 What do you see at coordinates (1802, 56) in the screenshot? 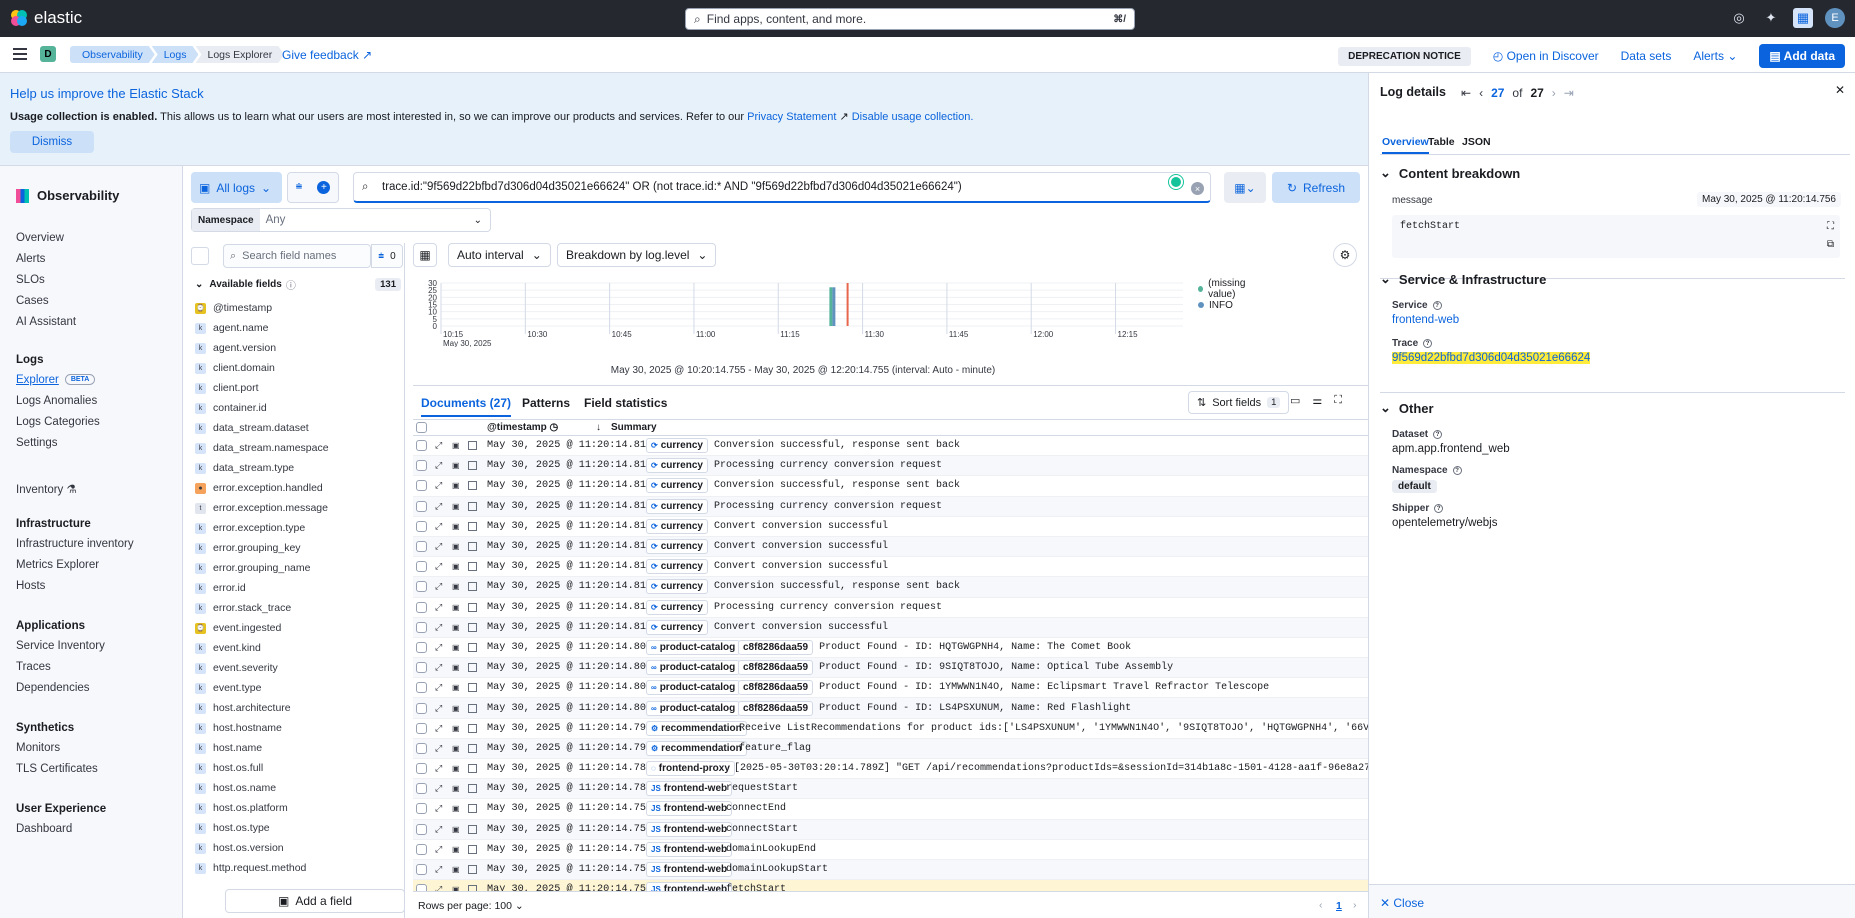
I see `add-data-button: ▤ Add data` at bounding box center [1802, 56].